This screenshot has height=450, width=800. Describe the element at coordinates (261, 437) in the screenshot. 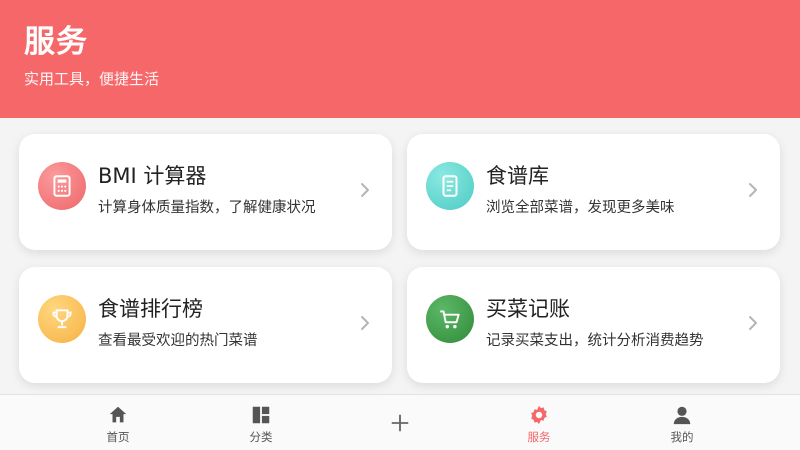

I see `tab-label: 分类` at that location.